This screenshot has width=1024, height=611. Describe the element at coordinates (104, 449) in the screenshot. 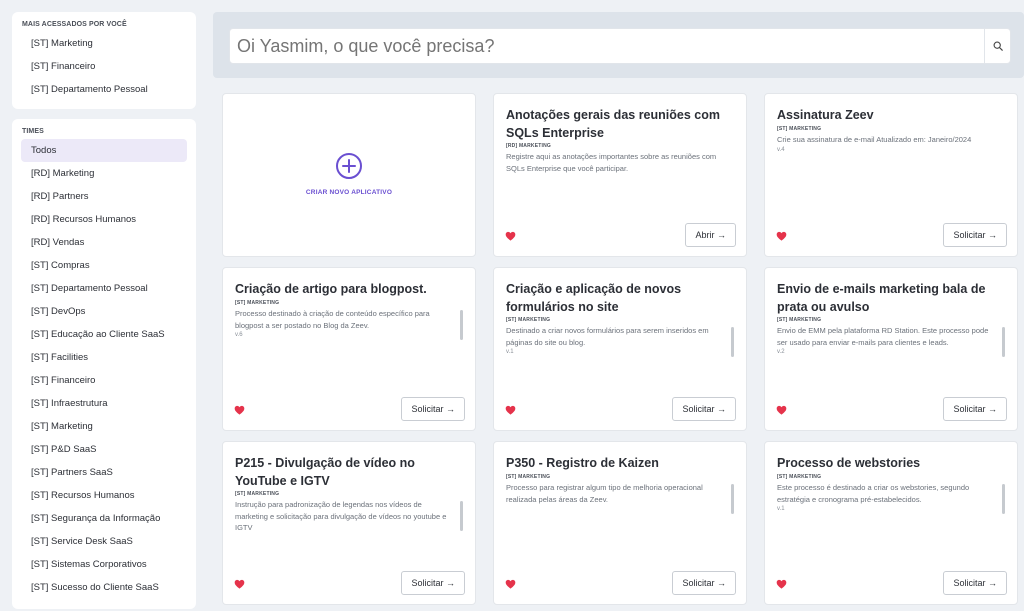

I see `team-item: [ST] P&D SaaS` at that location.